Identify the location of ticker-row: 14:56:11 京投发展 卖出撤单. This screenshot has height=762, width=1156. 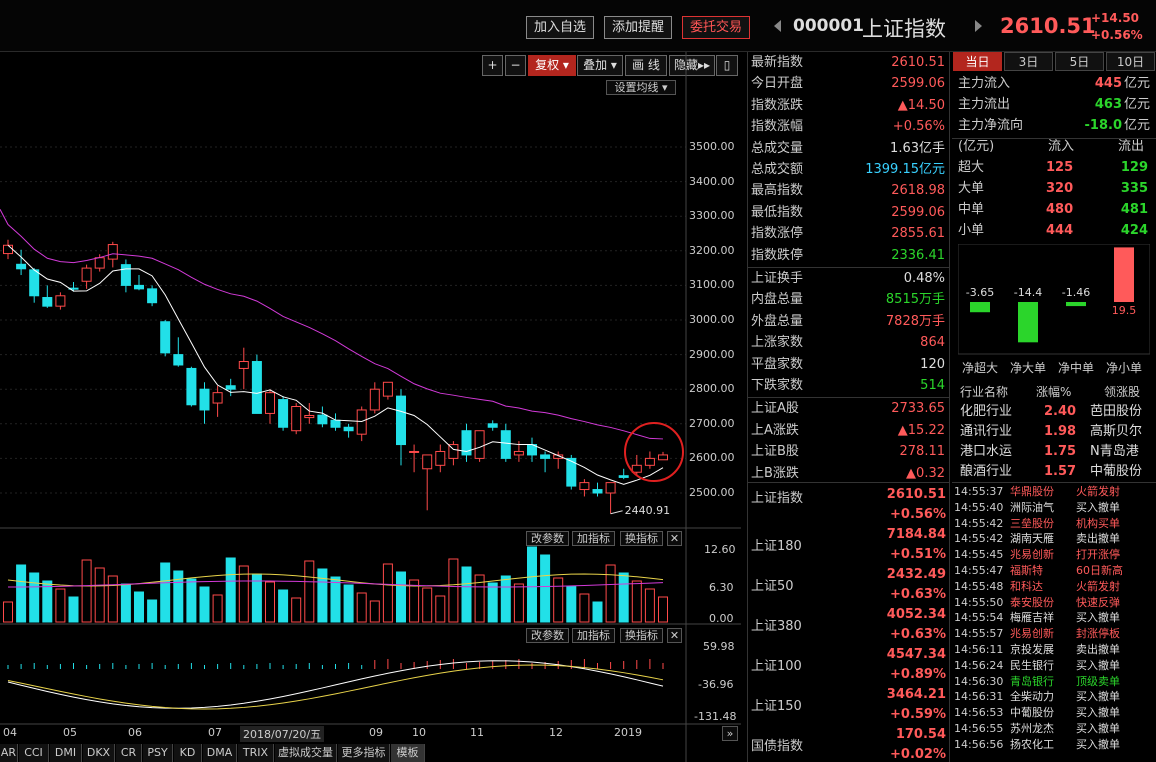
(1054, 650).